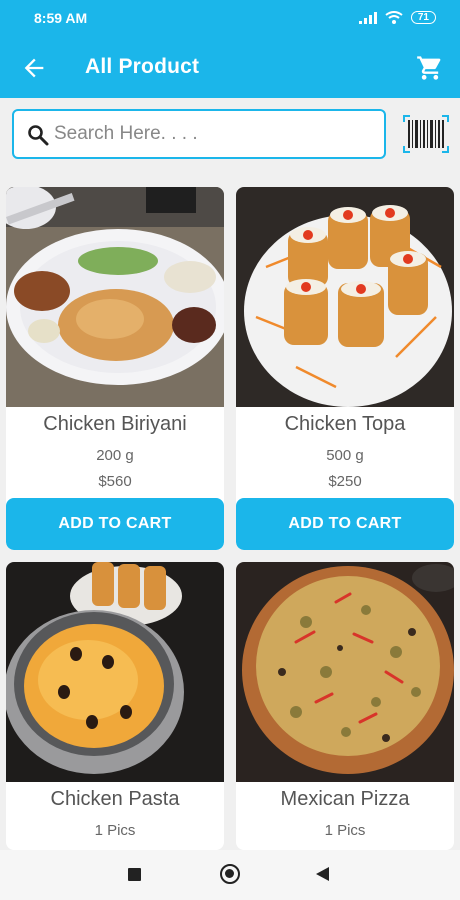 The height and width of the screenshot is (900, 460). What do you see at coordinates (345, 424) in the screenshot?
I see `product-name: Chicken Topa` at bounding box center [345, 424].